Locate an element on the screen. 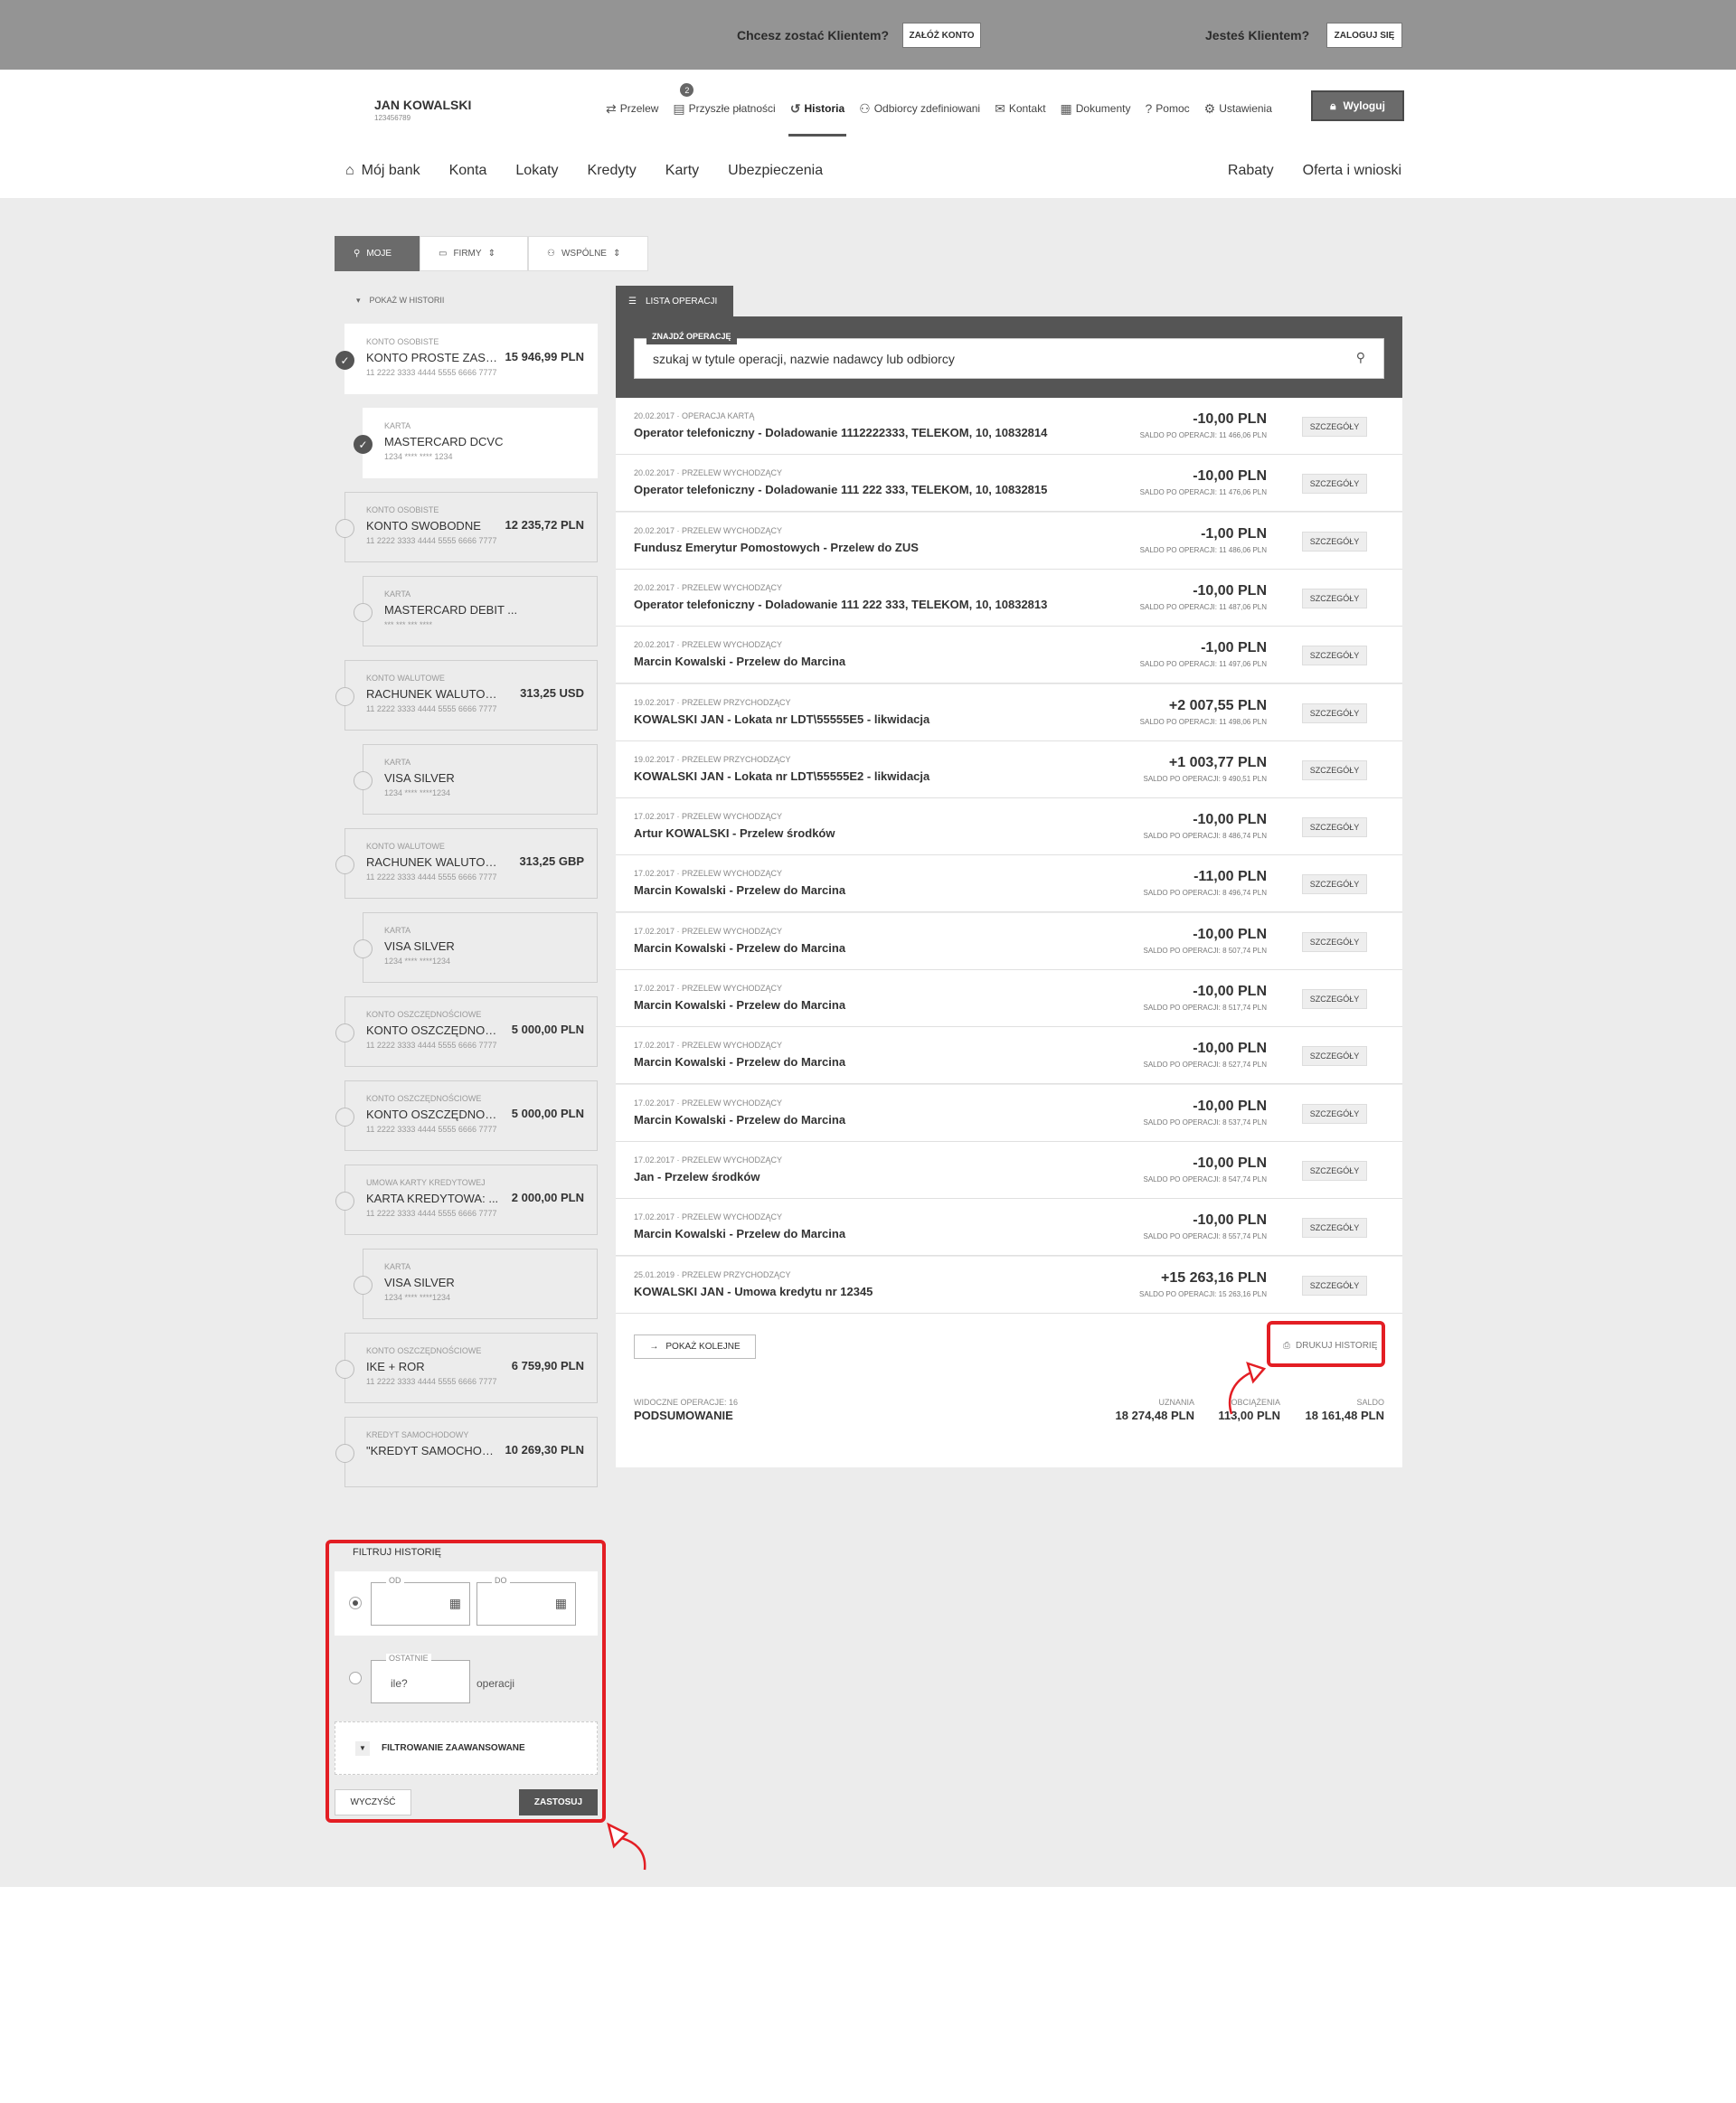 The image size is (1736, 2103). segment-shared: ⚇ WSPÓLNE ⇕ is located at coordinates (588, 253).